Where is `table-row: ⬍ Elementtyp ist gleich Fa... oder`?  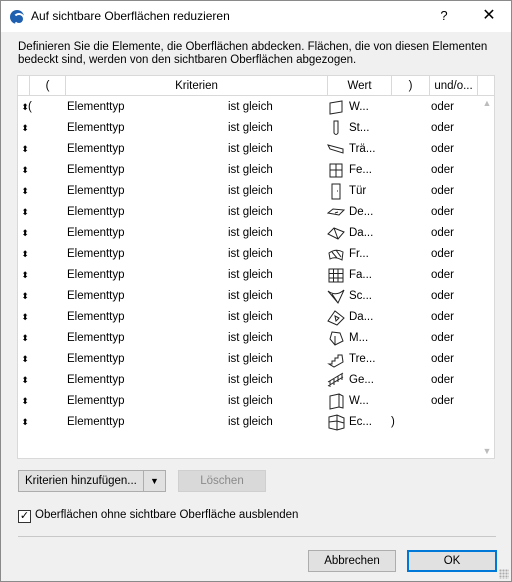
table-row: ⬍ Elementtyp ist gleich Fa... oder is located at coordinates (248, 275).